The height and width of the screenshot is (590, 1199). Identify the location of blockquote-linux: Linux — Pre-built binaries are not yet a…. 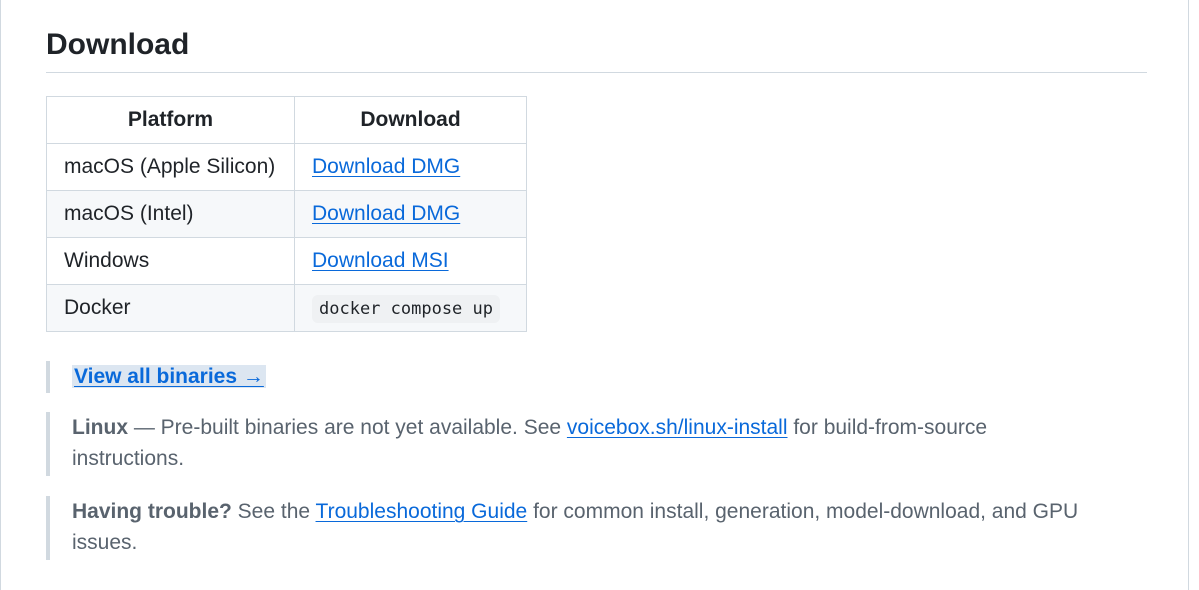
(546, 444).